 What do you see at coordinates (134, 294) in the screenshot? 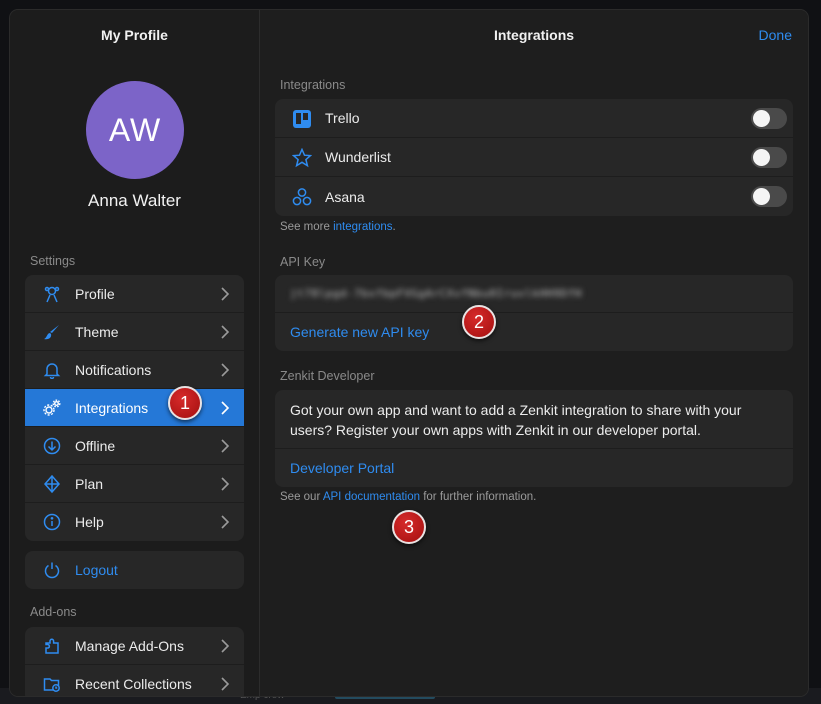
I see `sidebar-item-profile: Profile` at bounding box center [134, 294].